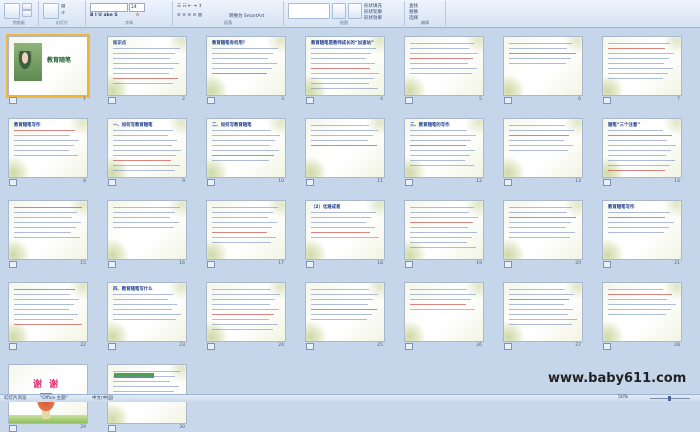 This screenshot has height=432, width=700. What do you see at coordinates (623, 397) in the screenshot?
I see `zoom-level: 50%` at bounding box center [623, 397].